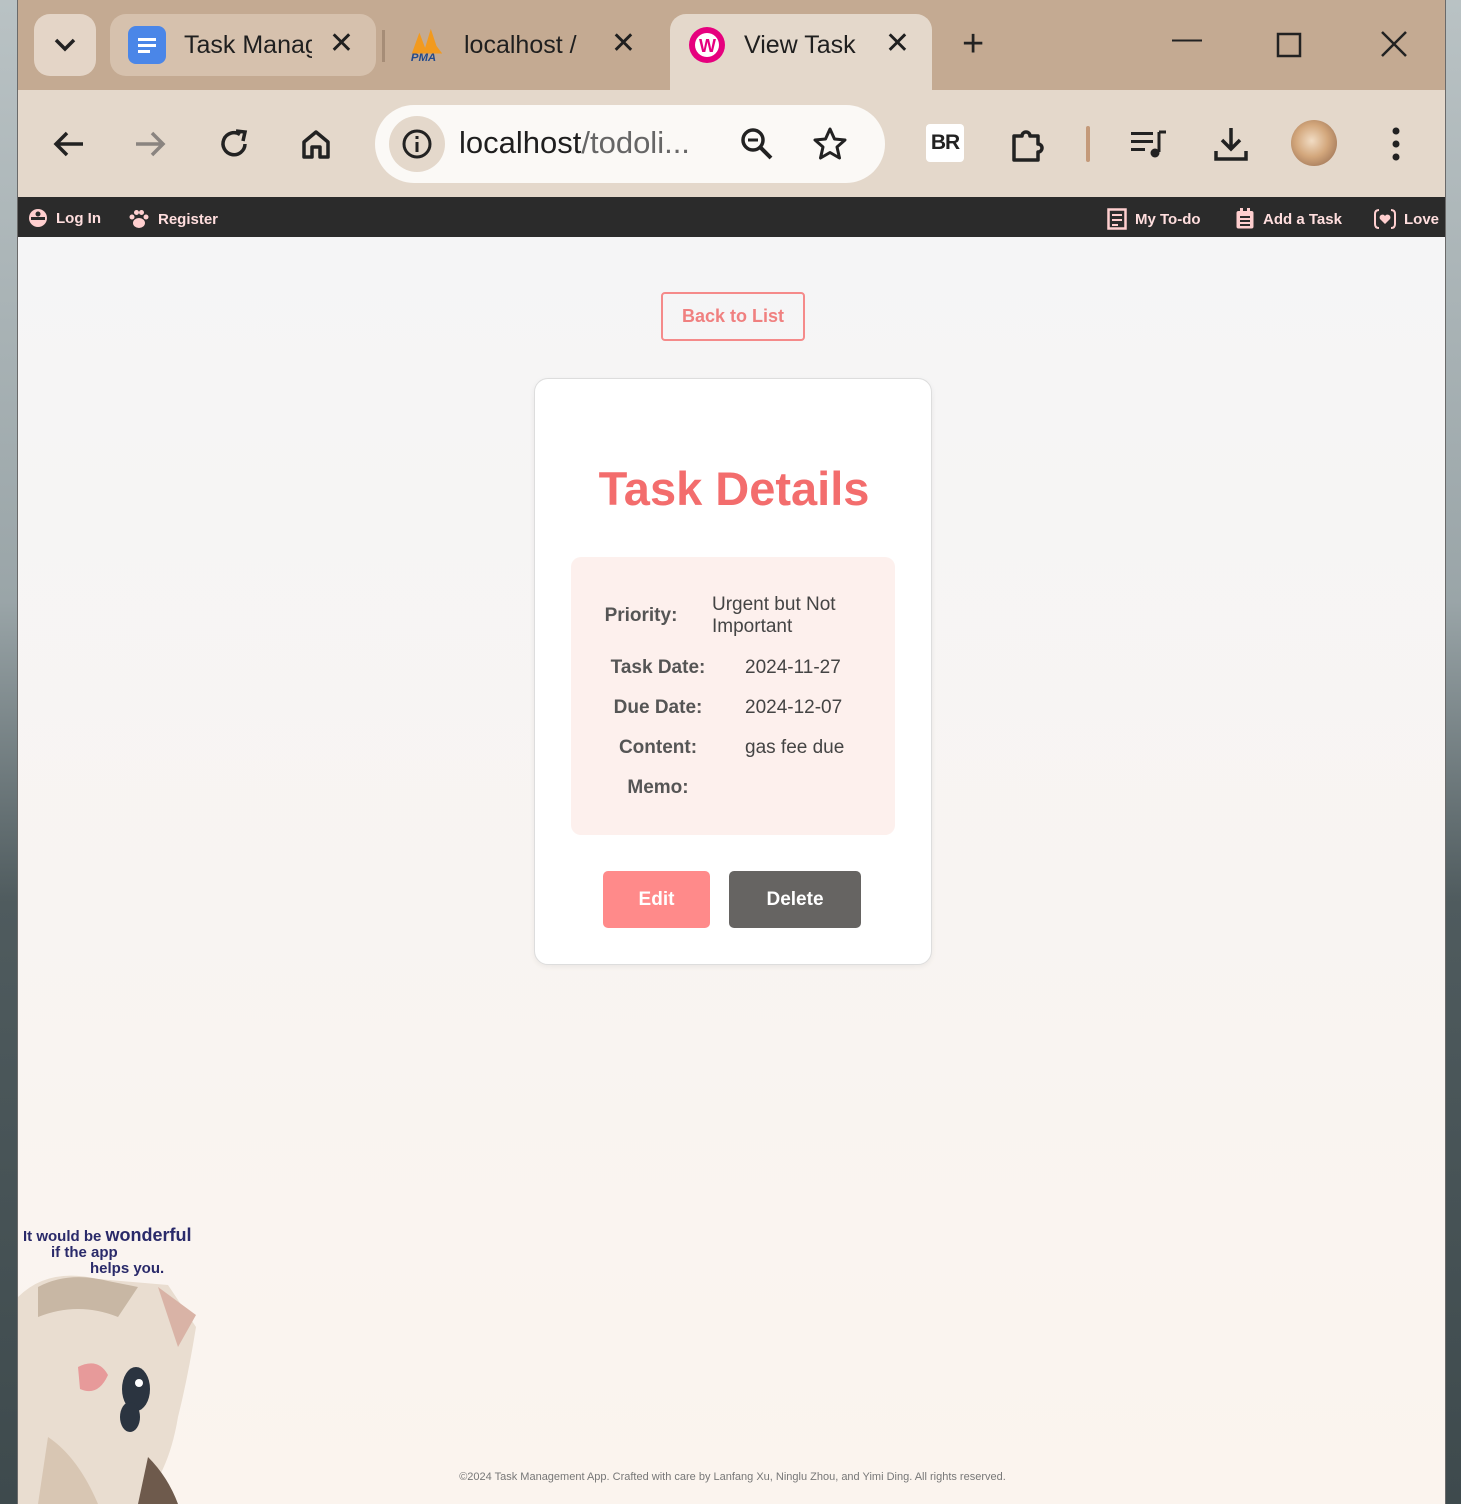  What do you see at coordinates (423, 58) in the screenshot?
I see `svg-text: PMA` at bounding box center [423, 58].